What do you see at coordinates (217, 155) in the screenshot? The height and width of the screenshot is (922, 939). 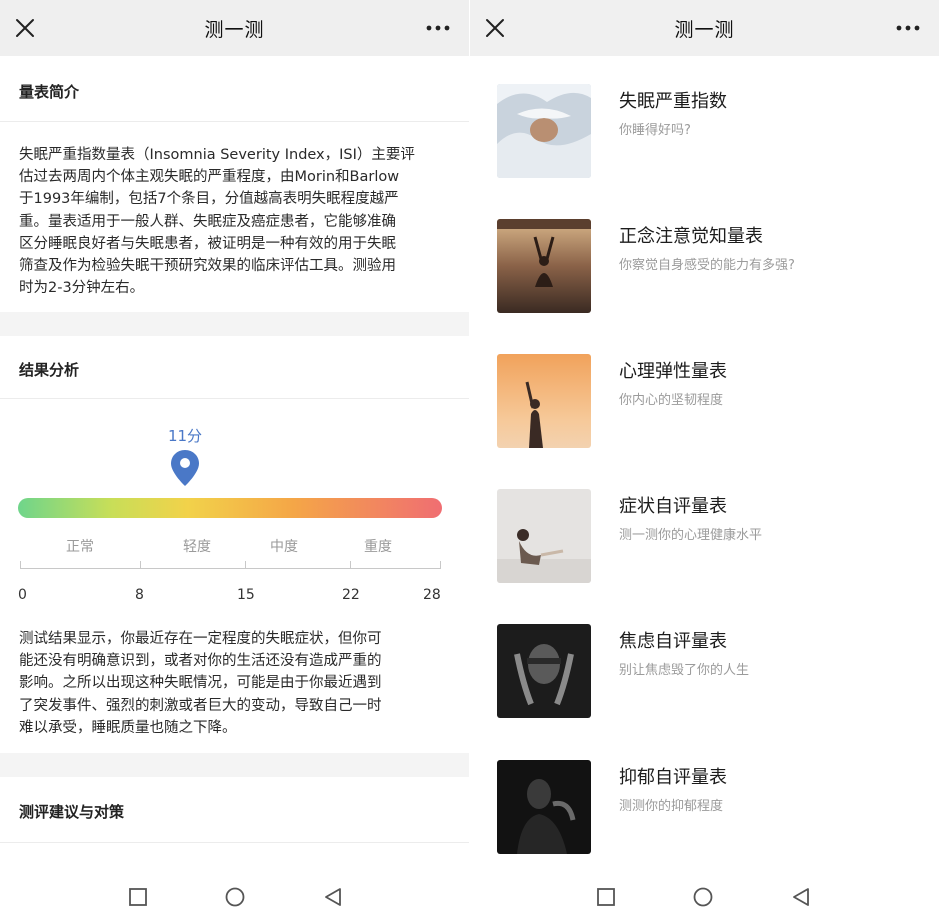 I see `intro-line: 失眠严重指数量表（Insomnia Severity Index，ISI）主要评` at bounding box center [217, 155].